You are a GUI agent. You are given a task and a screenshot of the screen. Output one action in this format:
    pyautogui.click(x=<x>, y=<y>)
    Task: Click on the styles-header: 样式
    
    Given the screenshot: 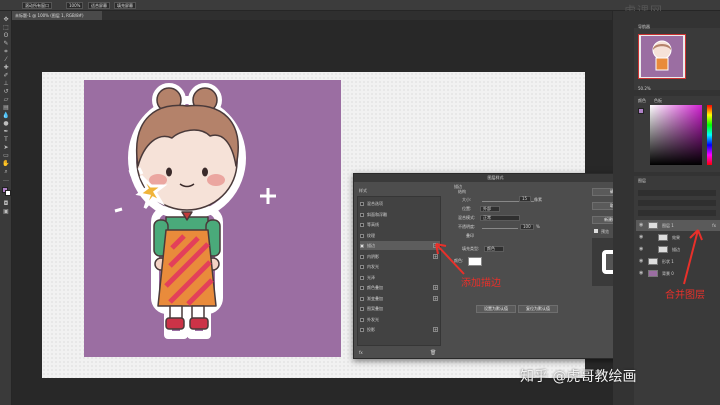 What is the action you would take?
    pyautogui.click(x=363, y=191)
    